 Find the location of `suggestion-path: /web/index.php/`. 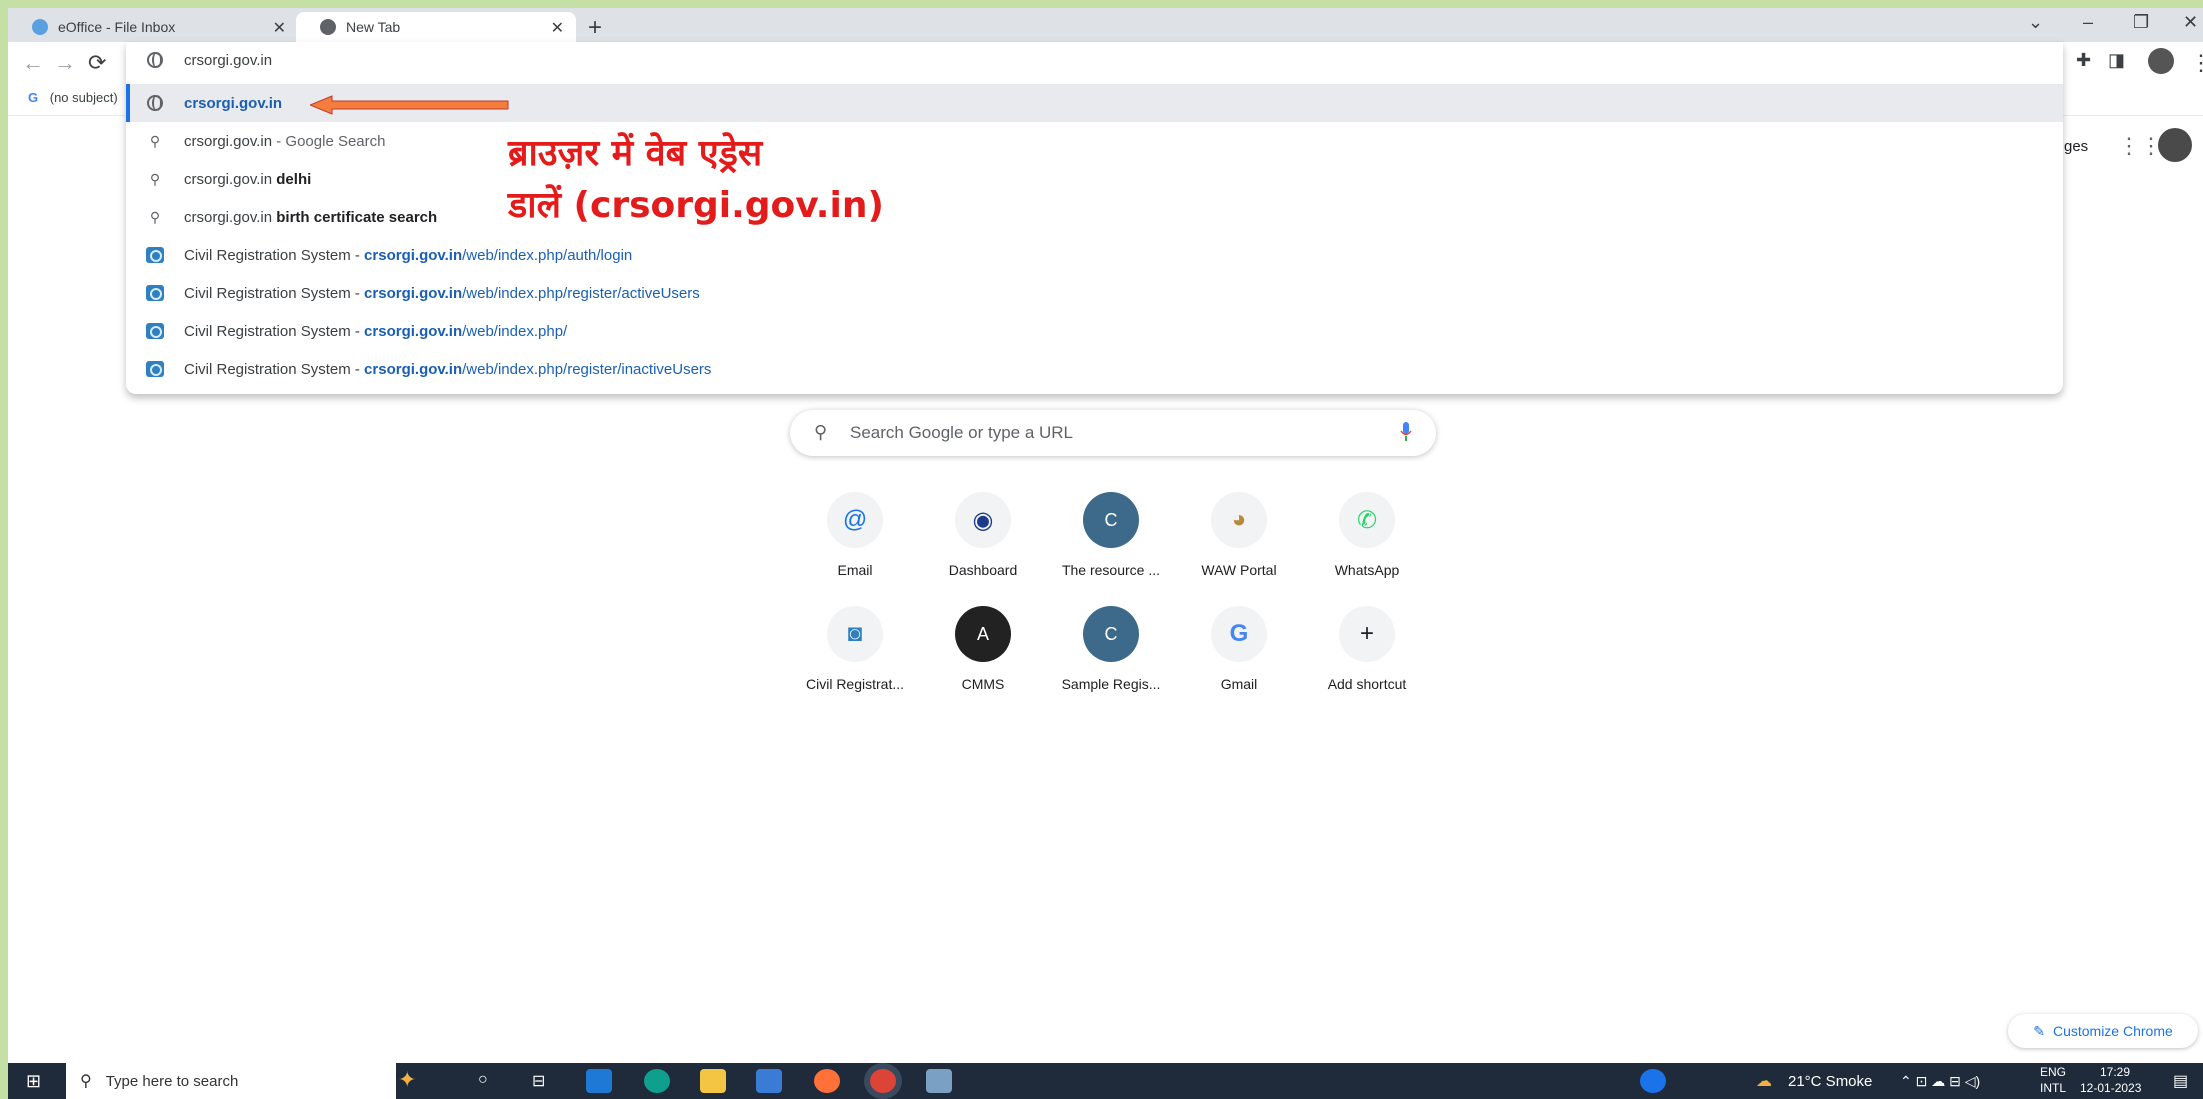

suggestion-path: /web/index.php/ is located at coordinates (515, 331).